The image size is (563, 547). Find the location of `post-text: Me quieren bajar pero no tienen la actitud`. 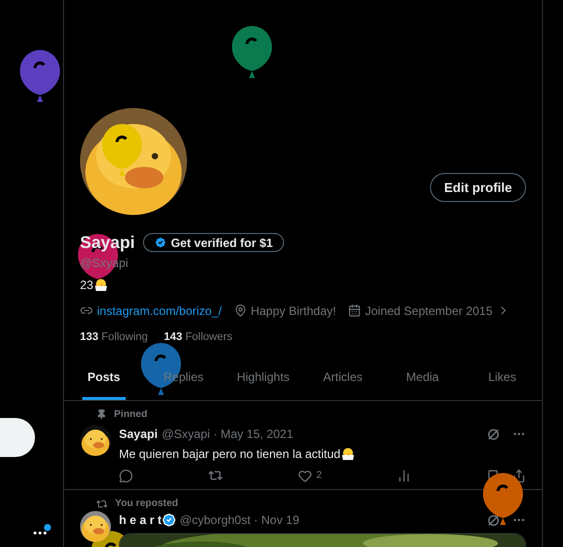

post-text: Me quieren bajar pero no tienen la actitud is located at coordinates (229, 454).